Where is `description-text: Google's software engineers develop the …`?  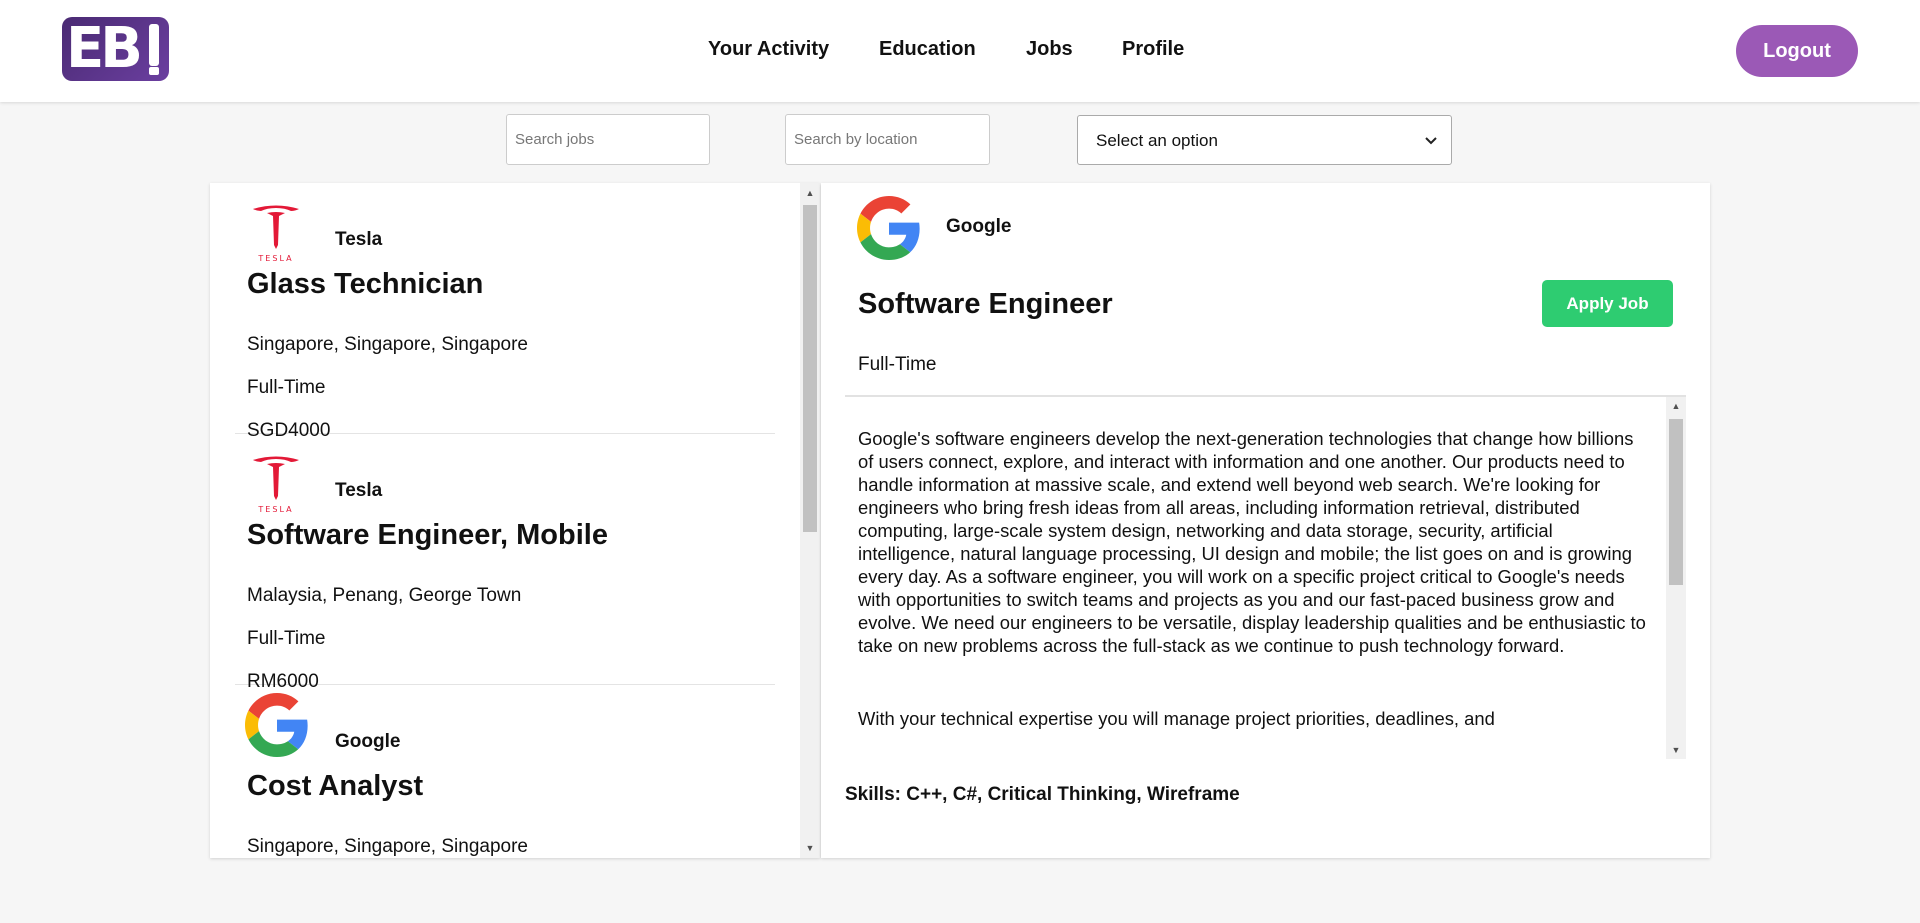 description-text: Google's software engineers develop the … is located at coordinates (1255, 593).